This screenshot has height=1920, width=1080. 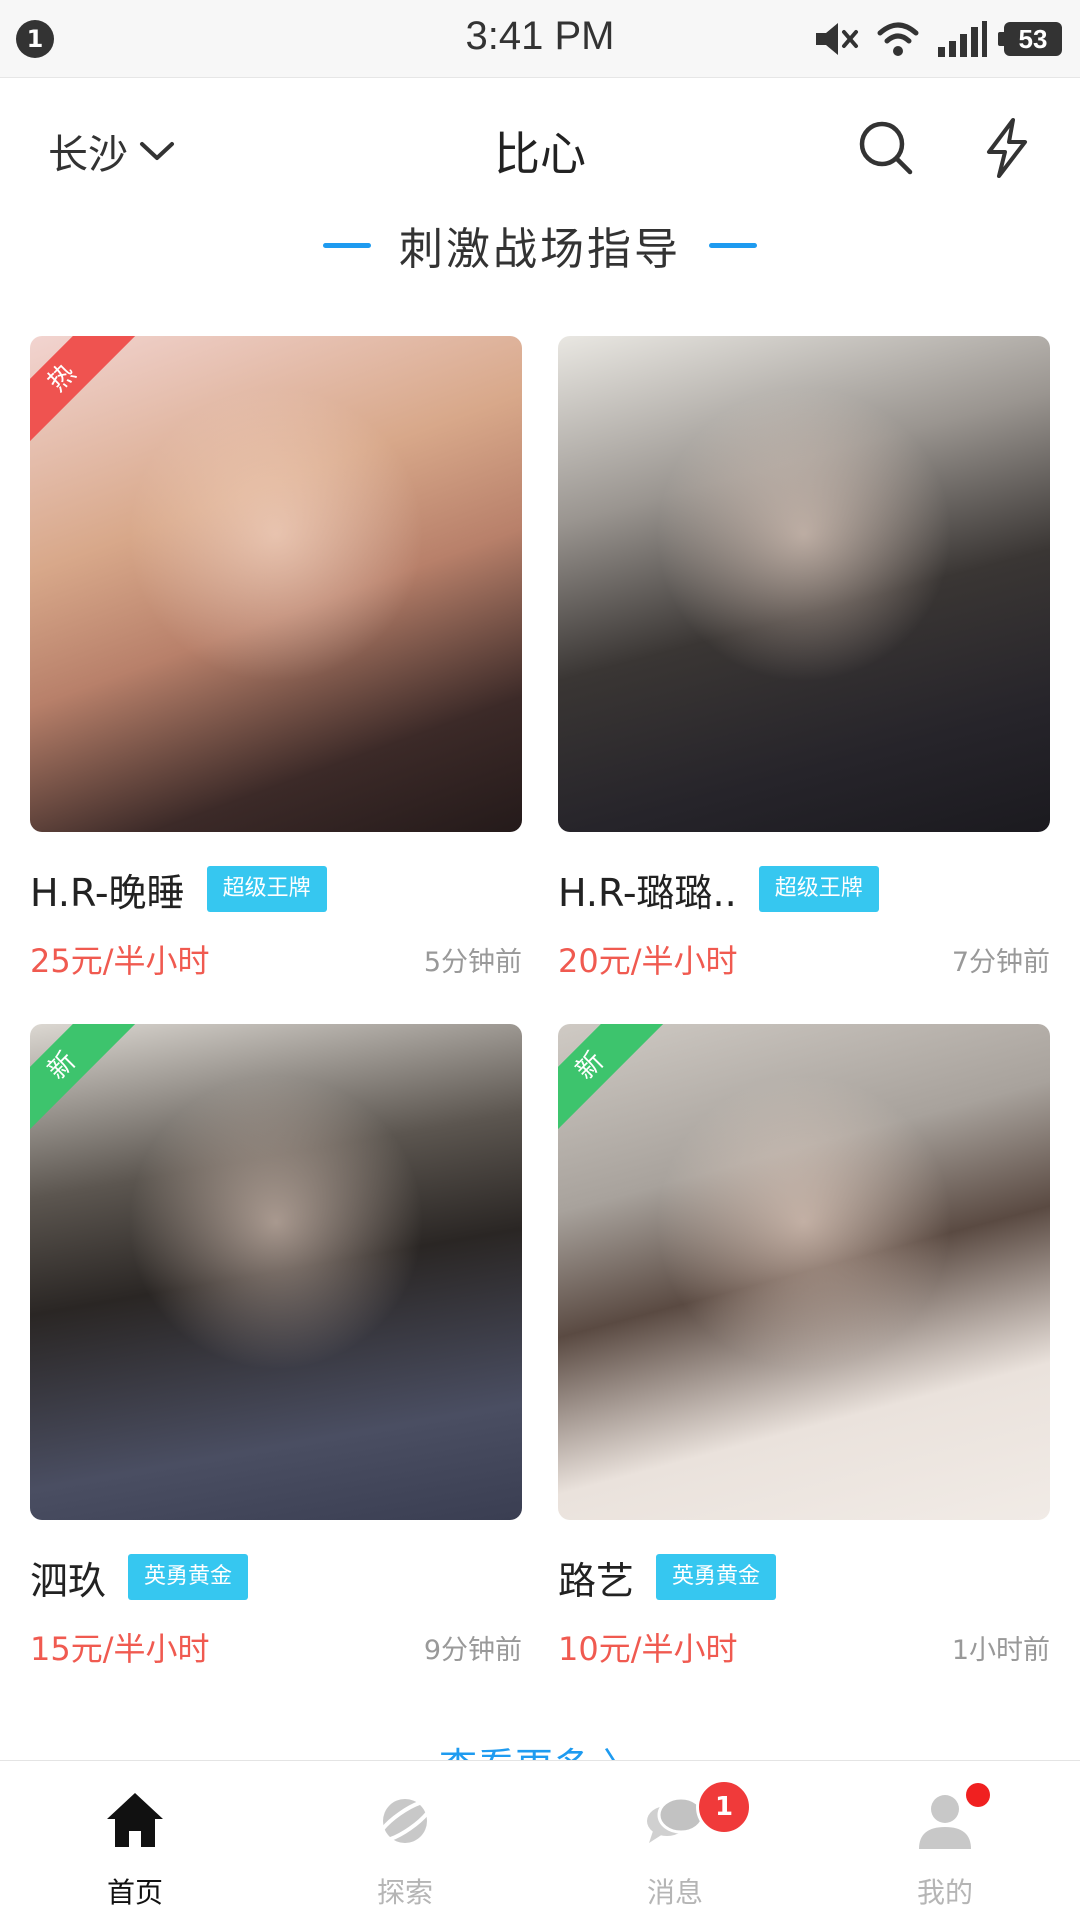 I want to click on nav-item-profile: 我的, so click(x=945, y=1840).